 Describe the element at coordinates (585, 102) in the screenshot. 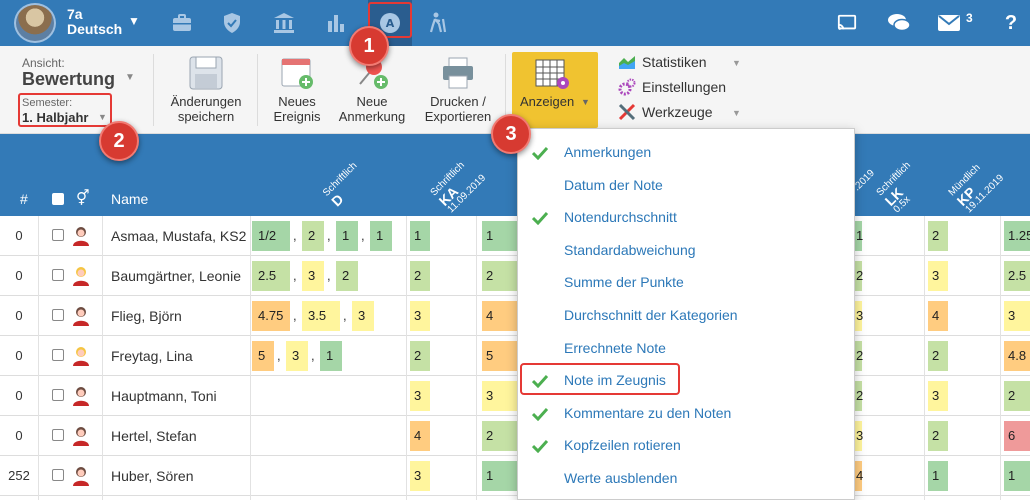

I see `show-caret-icon: ▼` at that location.